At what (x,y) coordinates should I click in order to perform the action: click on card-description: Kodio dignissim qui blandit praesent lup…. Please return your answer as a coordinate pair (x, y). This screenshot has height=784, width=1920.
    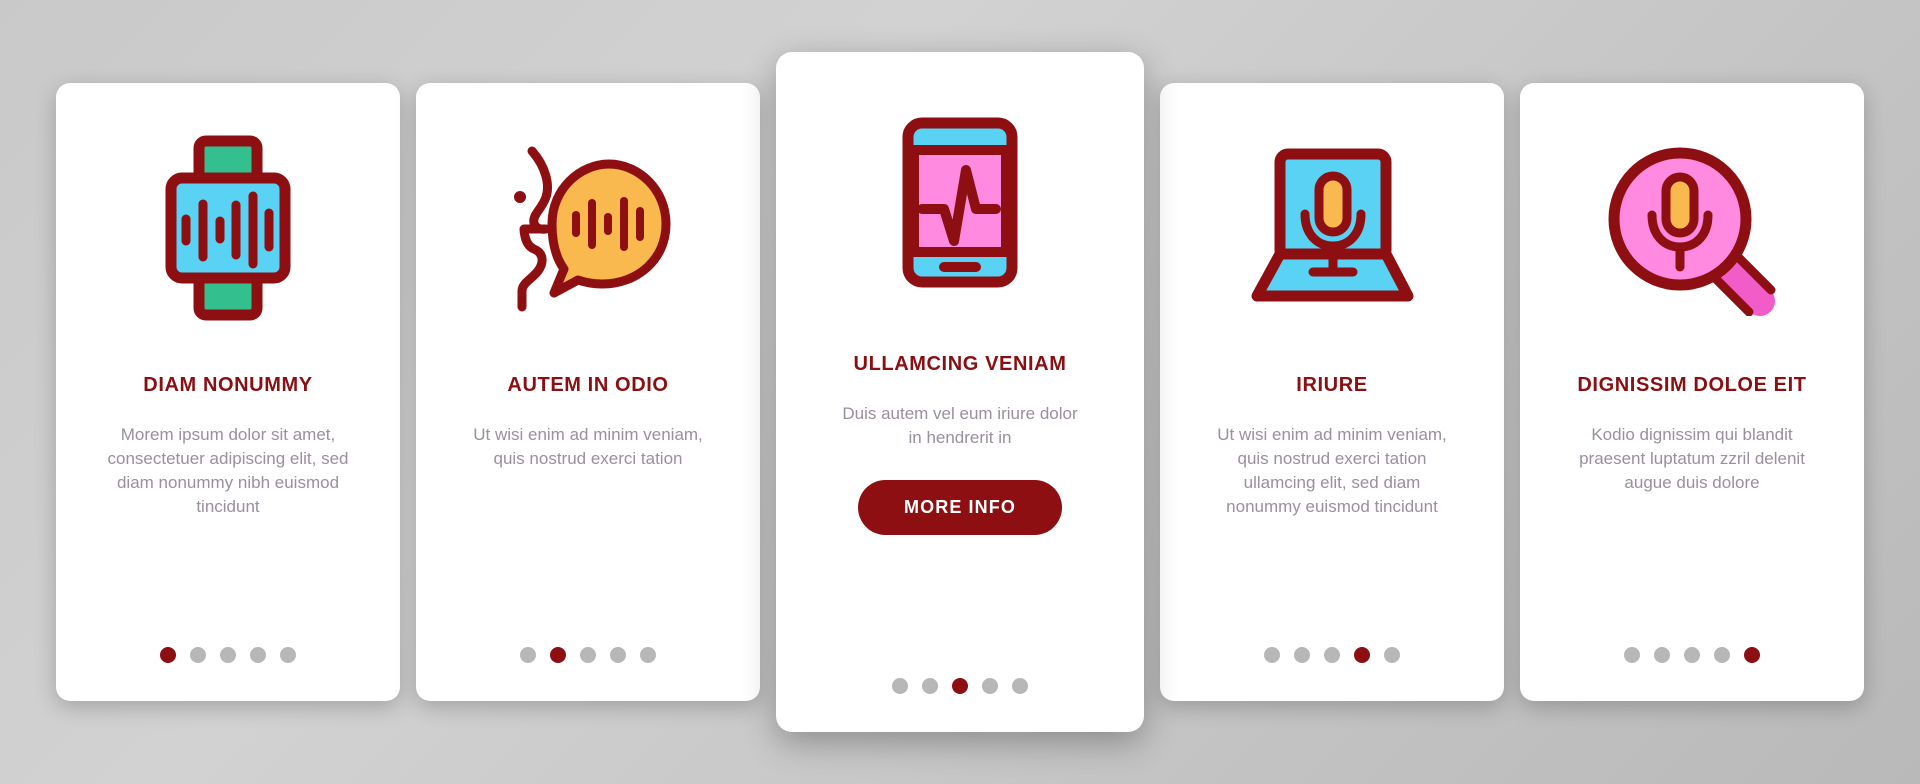
    Looking at the image, I should click on (1692, 459).